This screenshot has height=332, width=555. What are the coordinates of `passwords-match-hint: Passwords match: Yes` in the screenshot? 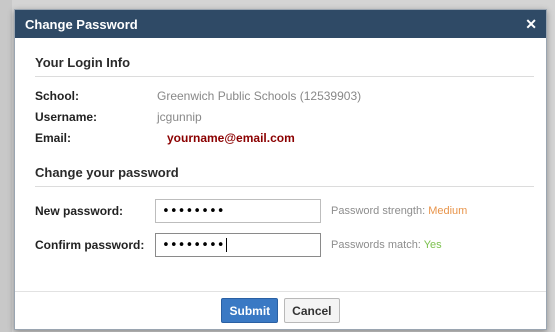 It's located at (386, 245).